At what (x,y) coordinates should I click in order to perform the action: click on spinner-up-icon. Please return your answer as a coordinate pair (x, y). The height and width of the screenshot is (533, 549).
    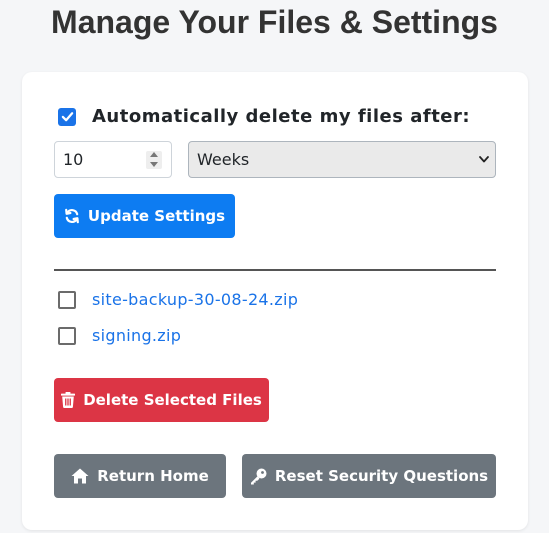
    Looking at the image, I should click on (154, 155).